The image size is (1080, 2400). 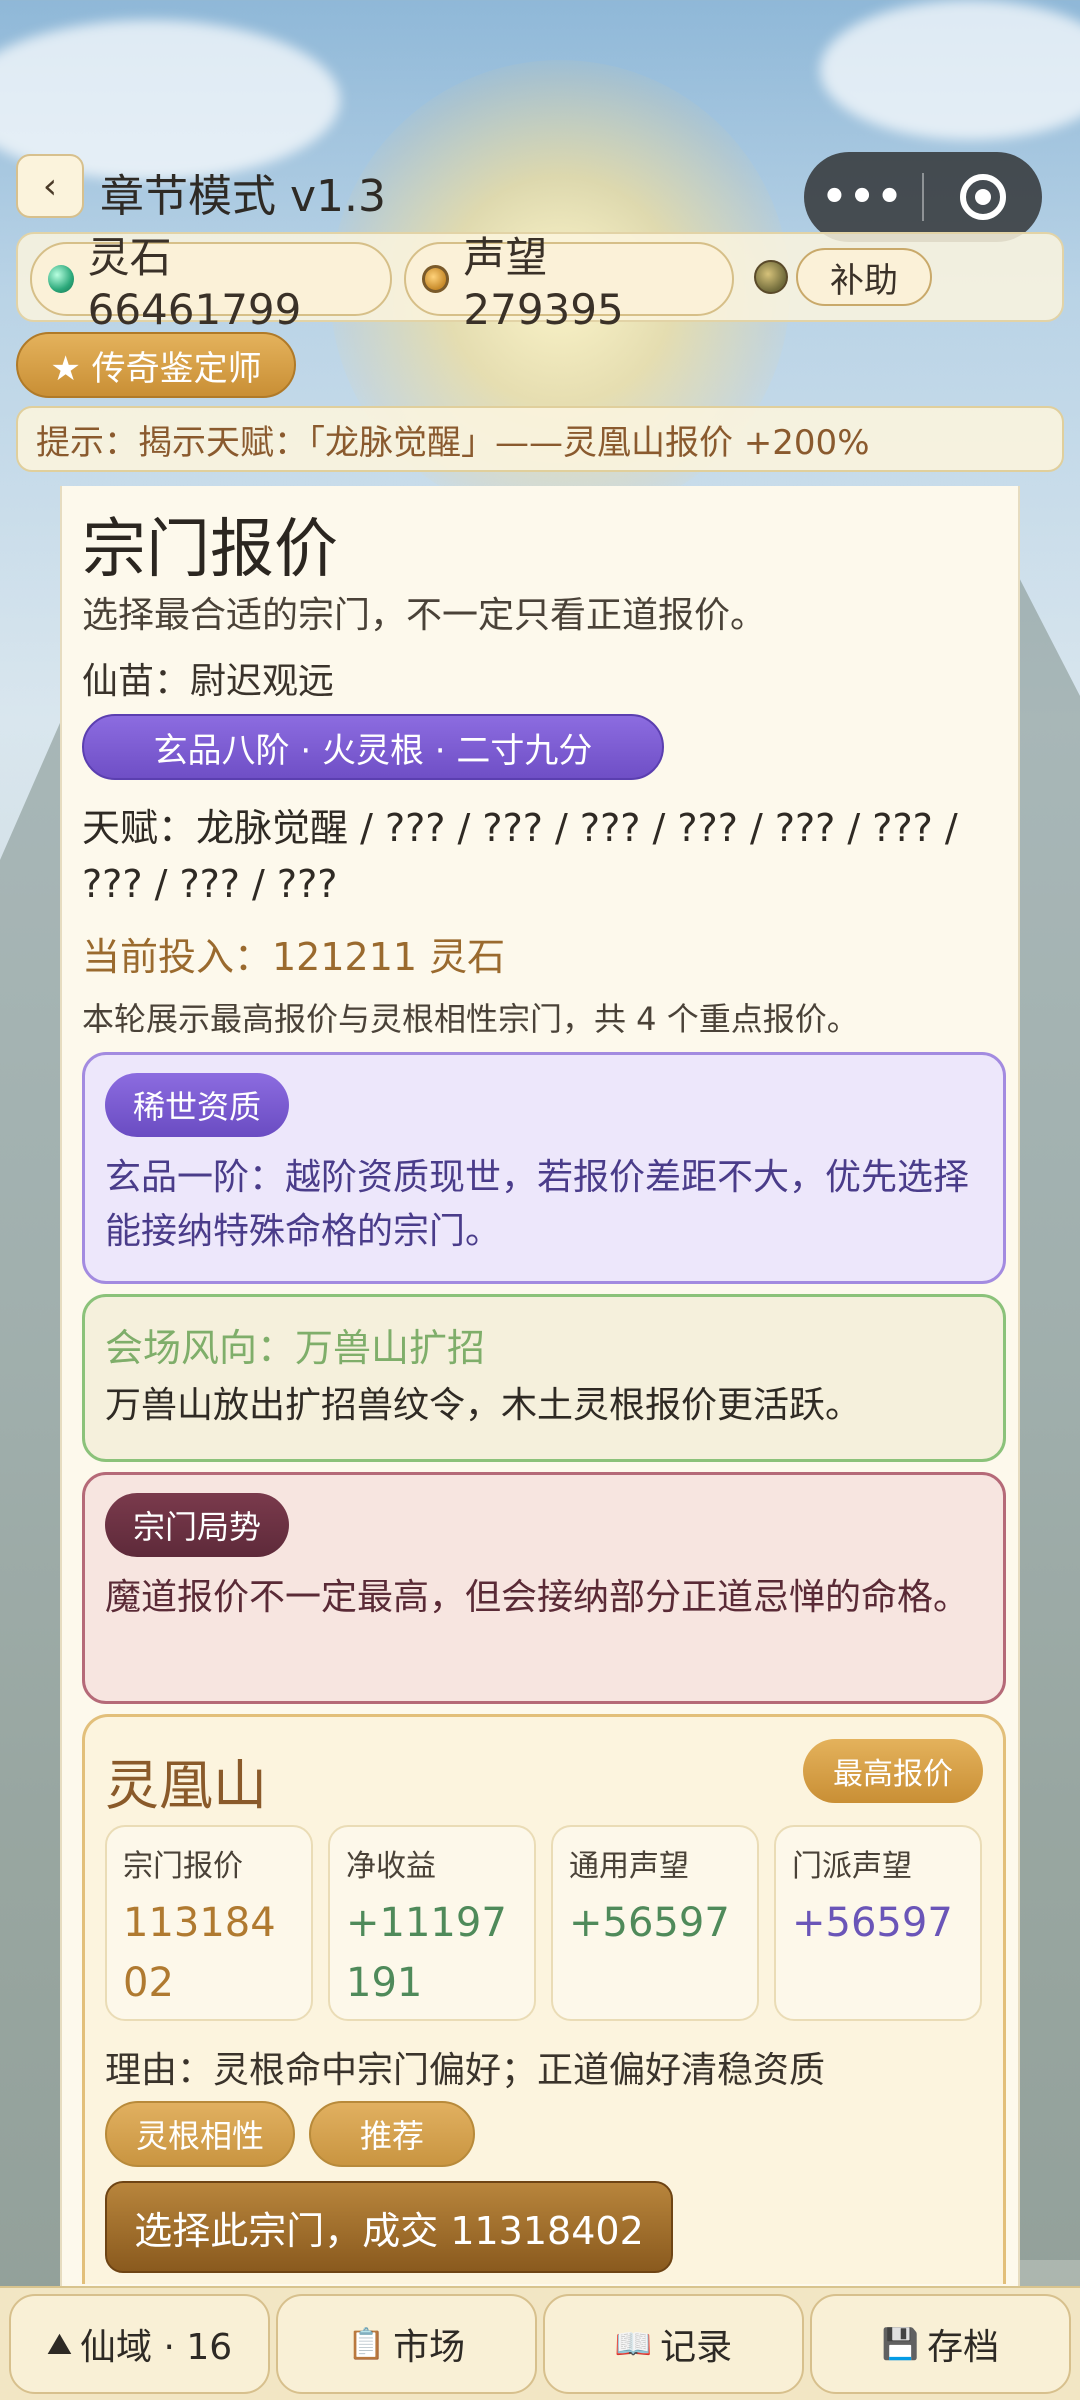 What do you see at coordinates (900, 2344) in the screenshot?
I see `save-icon: 💾` at bounding box center [900, 2344].